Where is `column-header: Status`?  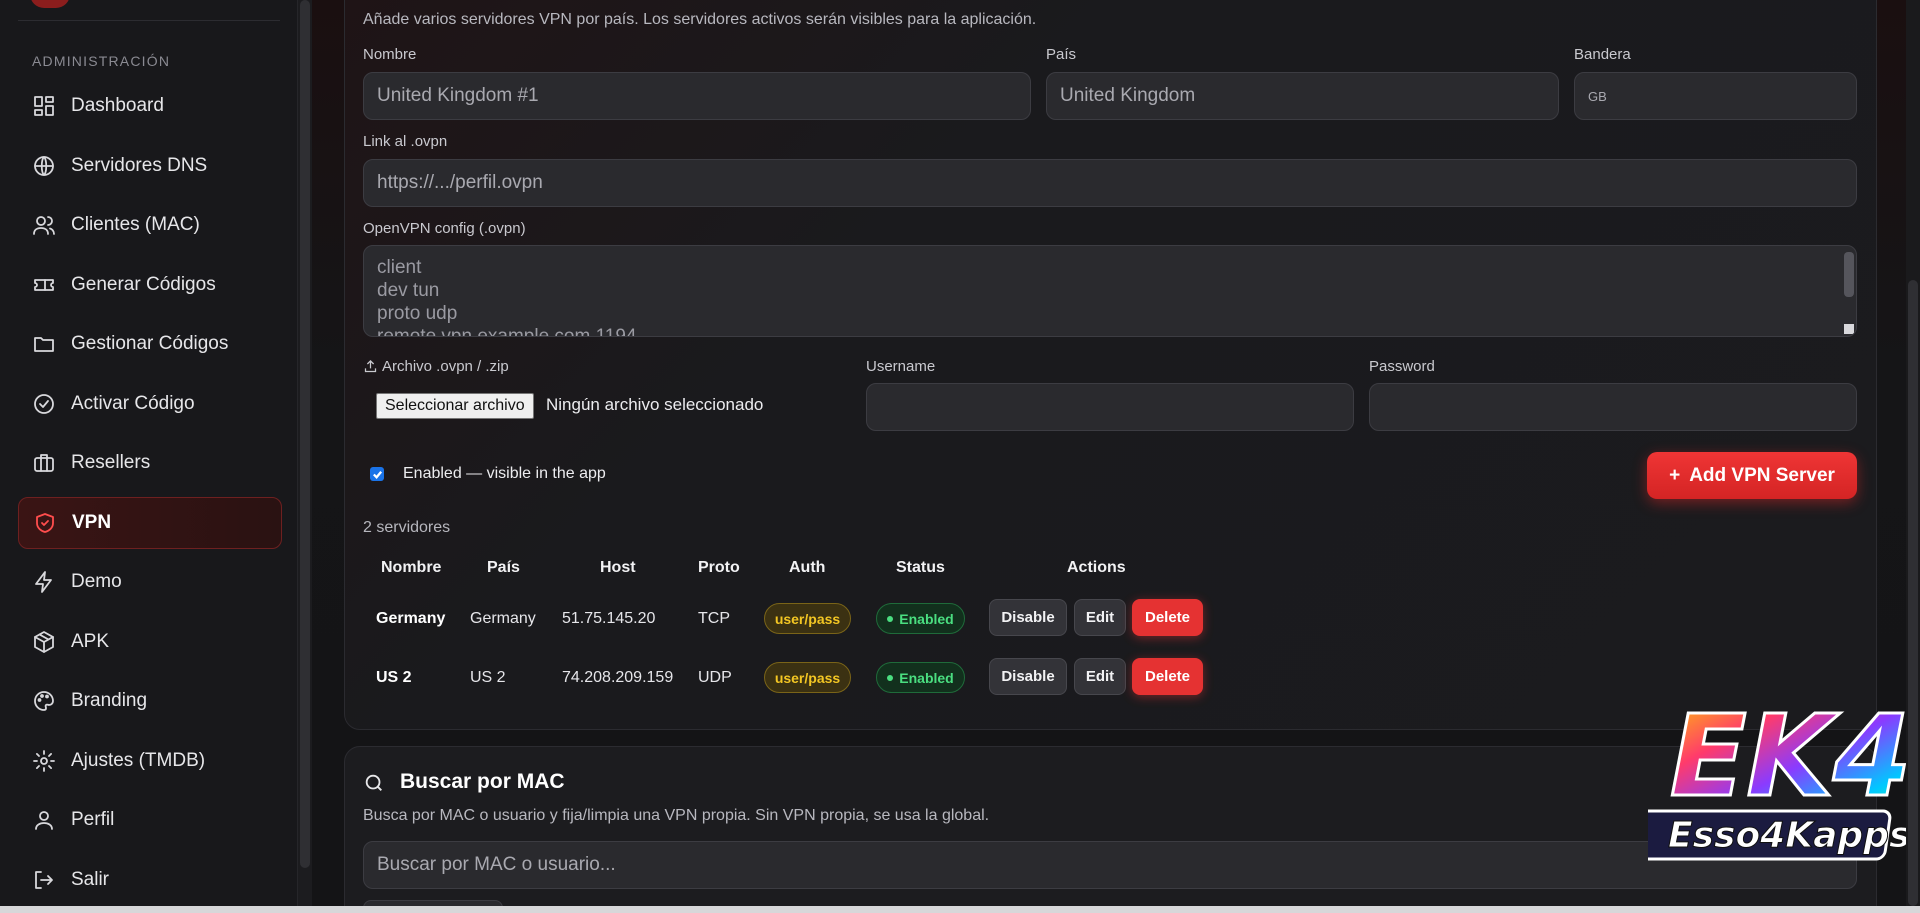
column-header: Status is located at coordinates (920, 567).